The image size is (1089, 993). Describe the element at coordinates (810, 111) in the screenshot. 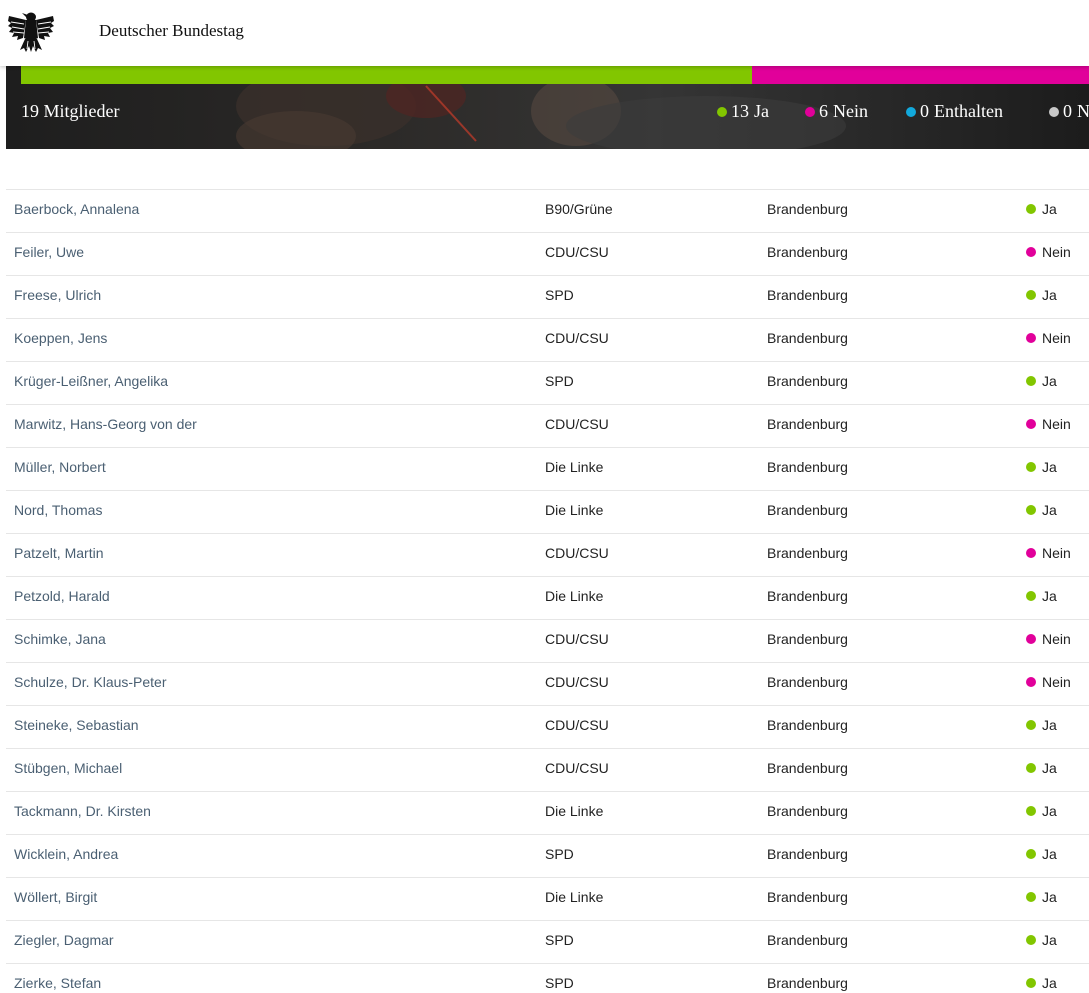

I see `no-dot-icon` at that location.